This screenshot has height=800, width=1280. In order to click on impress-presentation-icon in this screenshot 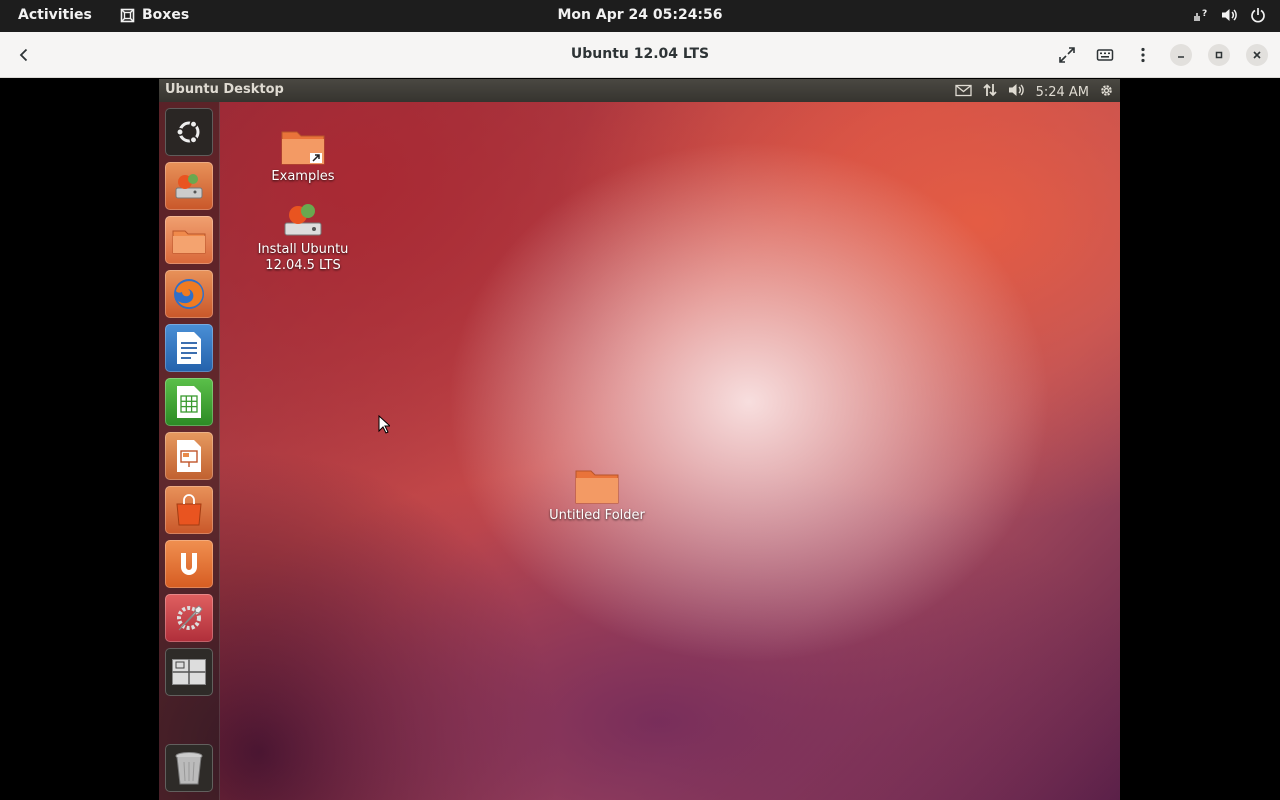, I will do `click(189, 456)`.